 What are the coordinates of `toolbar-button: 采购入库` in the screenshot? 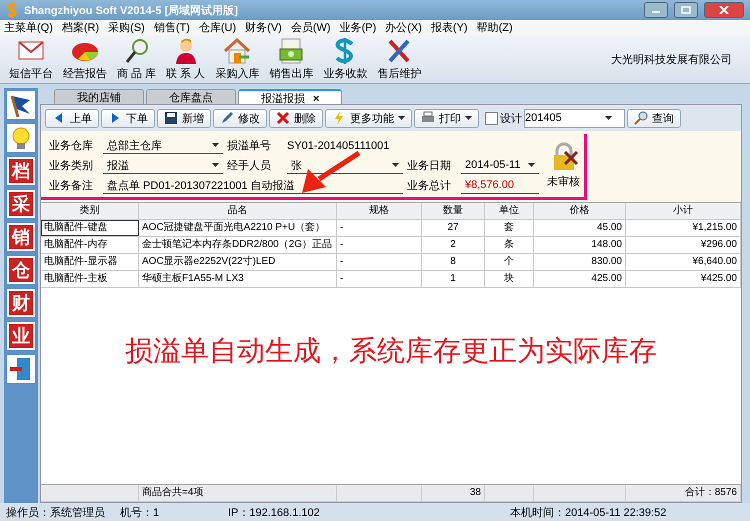 It's located at (237, 59).